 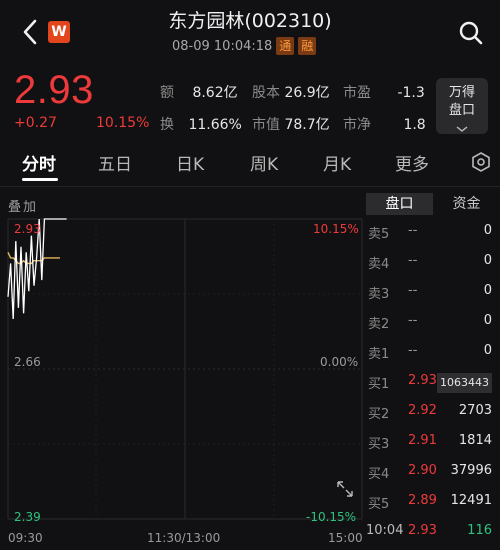 I want to click on buy-level-row: 买2 2.92 2703, so click(x=431, y=415).